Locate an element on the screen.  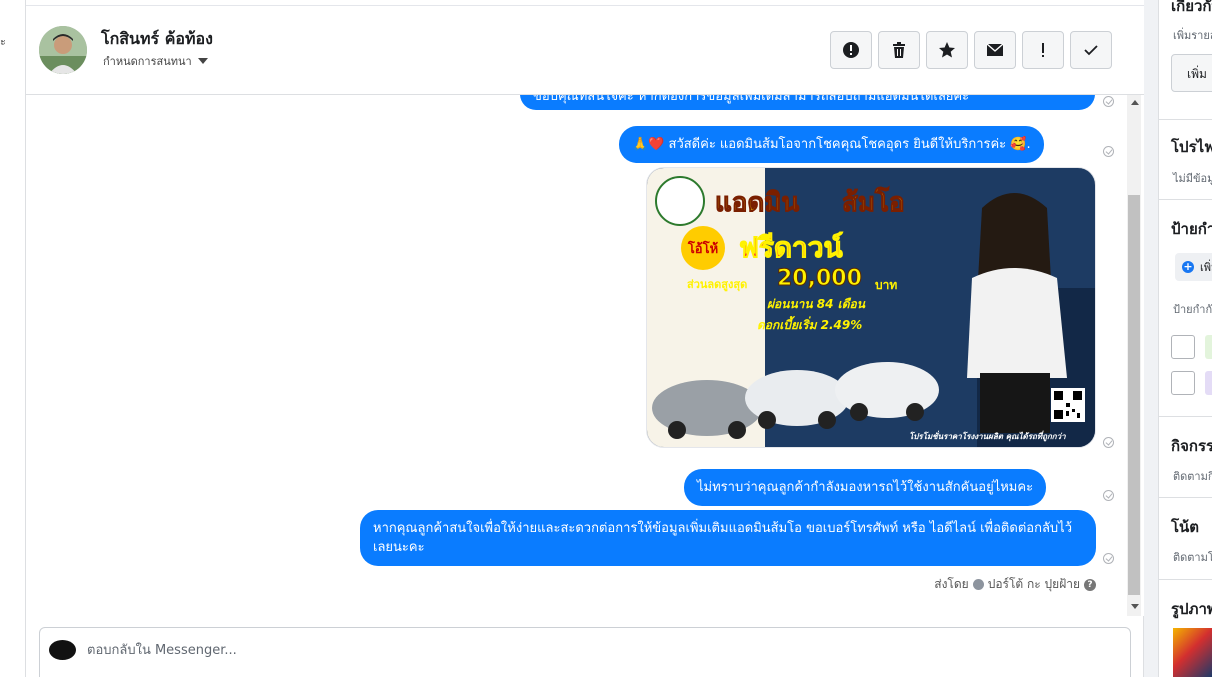
dealer-logo is located at coordinates (680, 201).